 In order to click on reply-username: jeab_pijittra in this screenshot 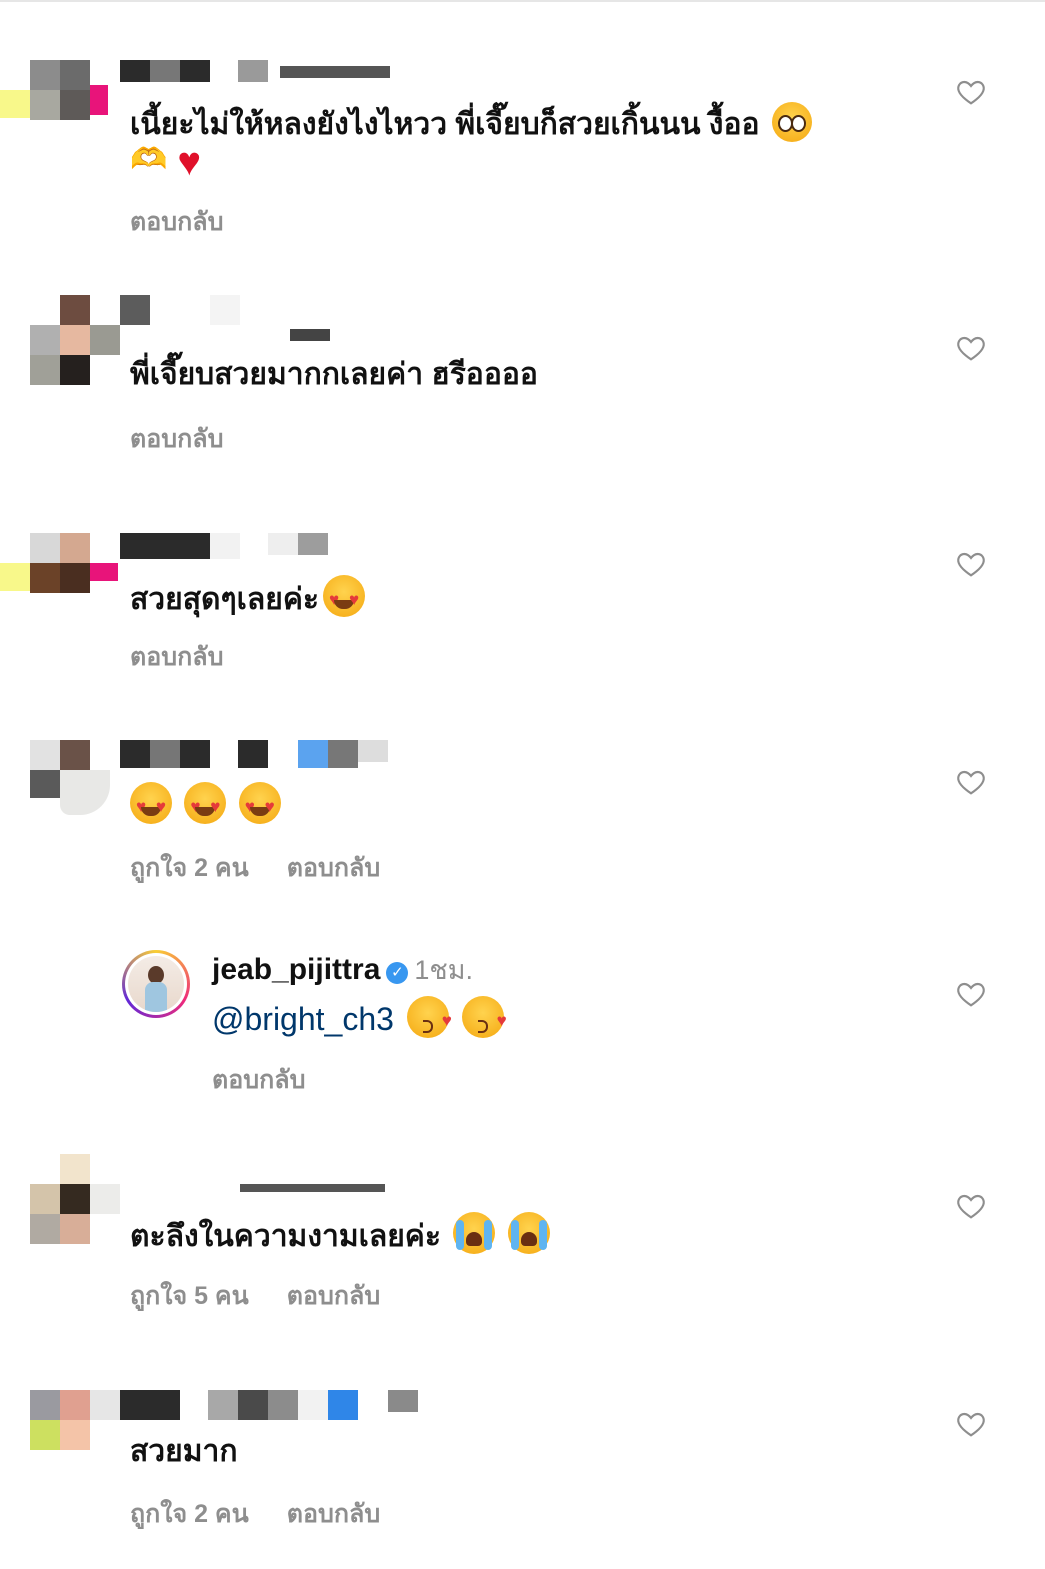, I will do `click(296, 969)`.